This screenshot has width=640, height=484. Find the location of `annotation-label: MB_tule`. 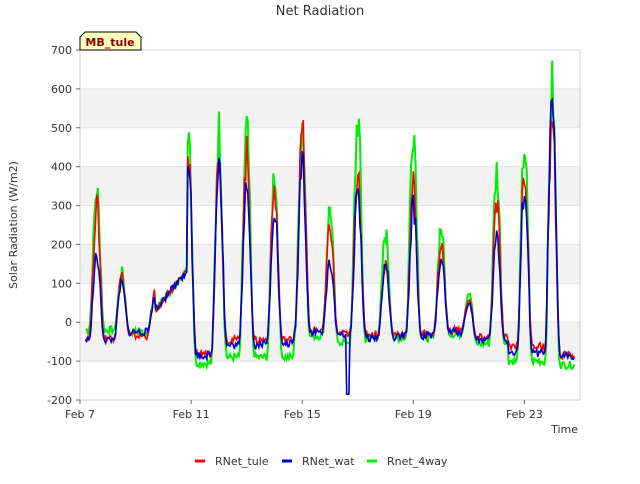

annotation-label: MB_tule is located at coordinates (109, 42).